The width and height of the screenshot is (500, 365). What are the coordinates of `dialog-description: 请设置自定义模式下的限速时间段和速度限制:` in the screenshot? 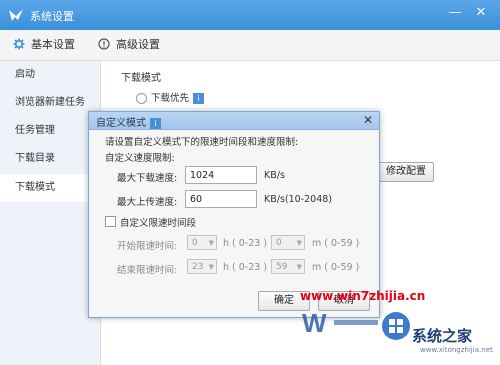 It's located at (202, 142).